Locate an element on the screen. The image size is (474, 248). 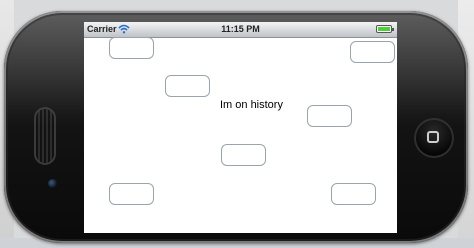
home-button-icon is located at coordinates (433, 137).